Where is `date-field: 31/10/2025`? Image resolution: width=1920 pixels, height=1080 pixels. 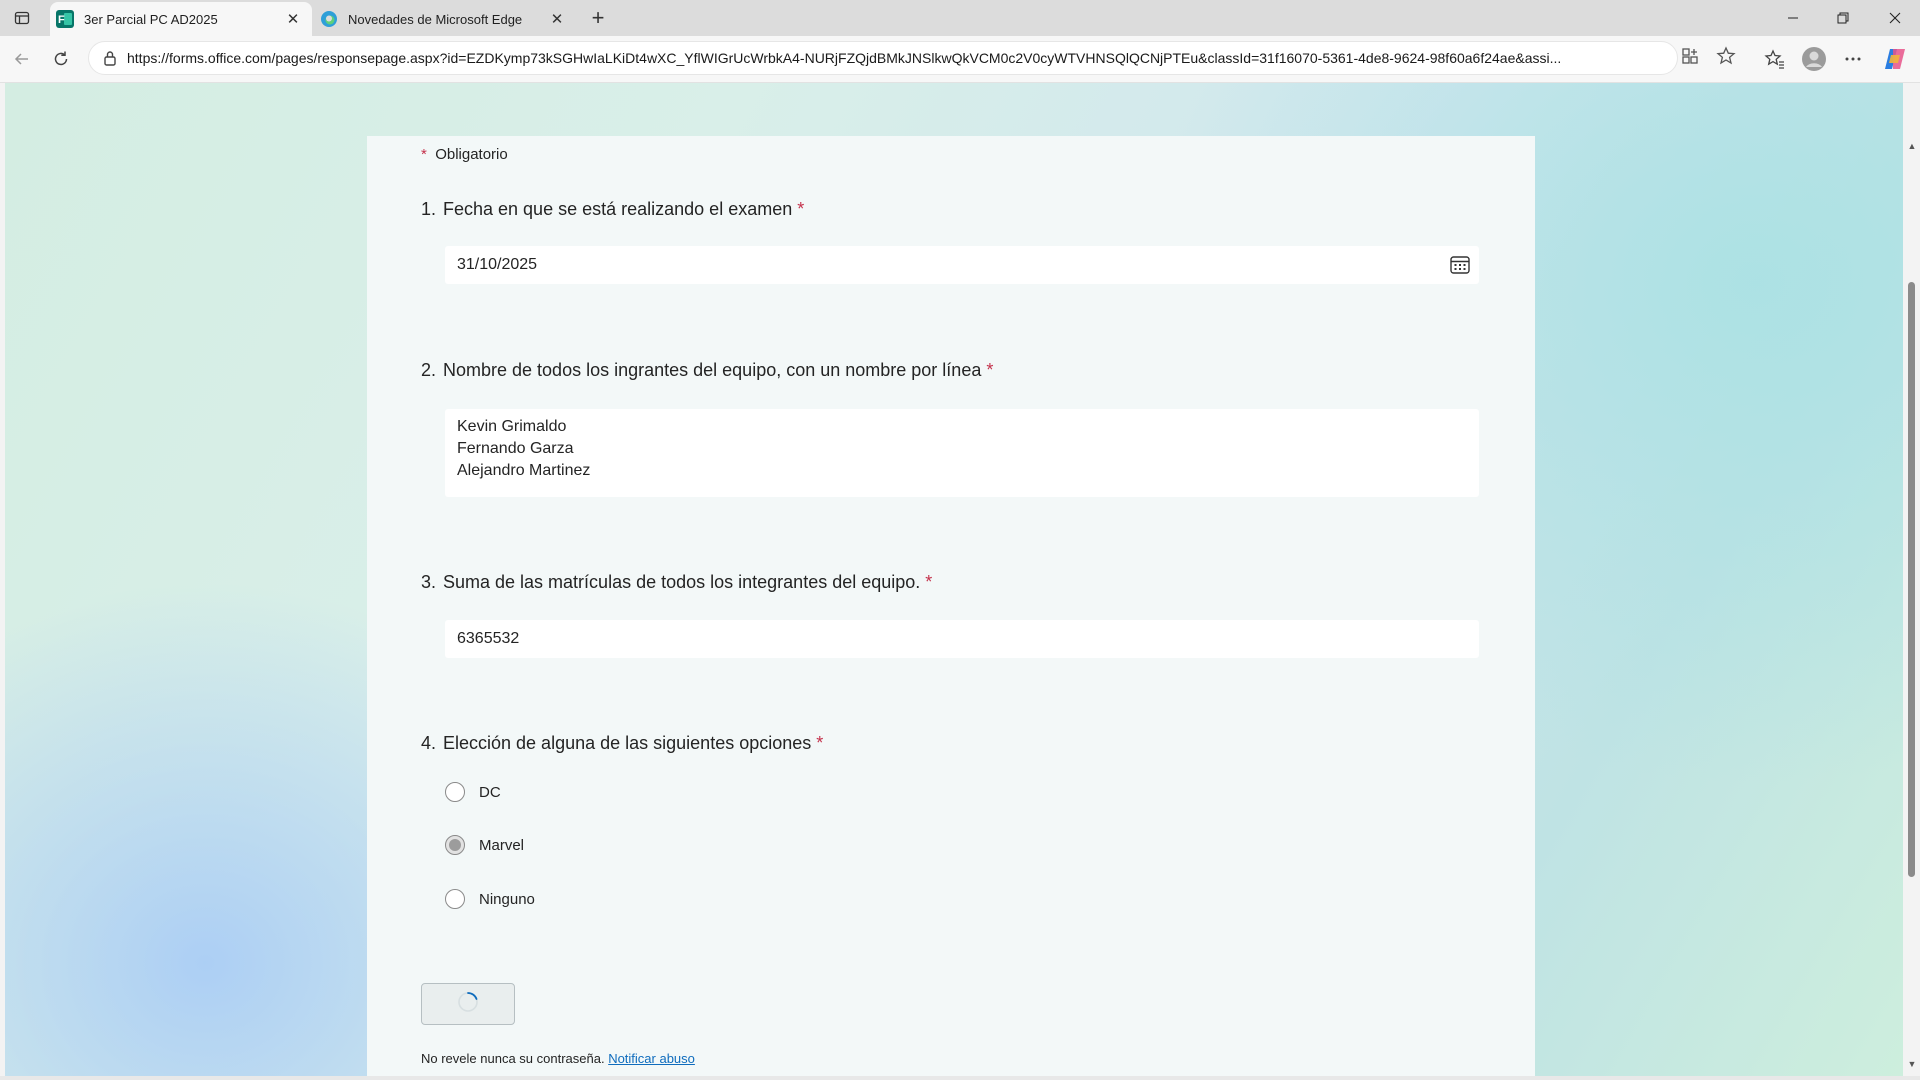 date-field: 31/10/2025 is located at coordinates (962, 265).